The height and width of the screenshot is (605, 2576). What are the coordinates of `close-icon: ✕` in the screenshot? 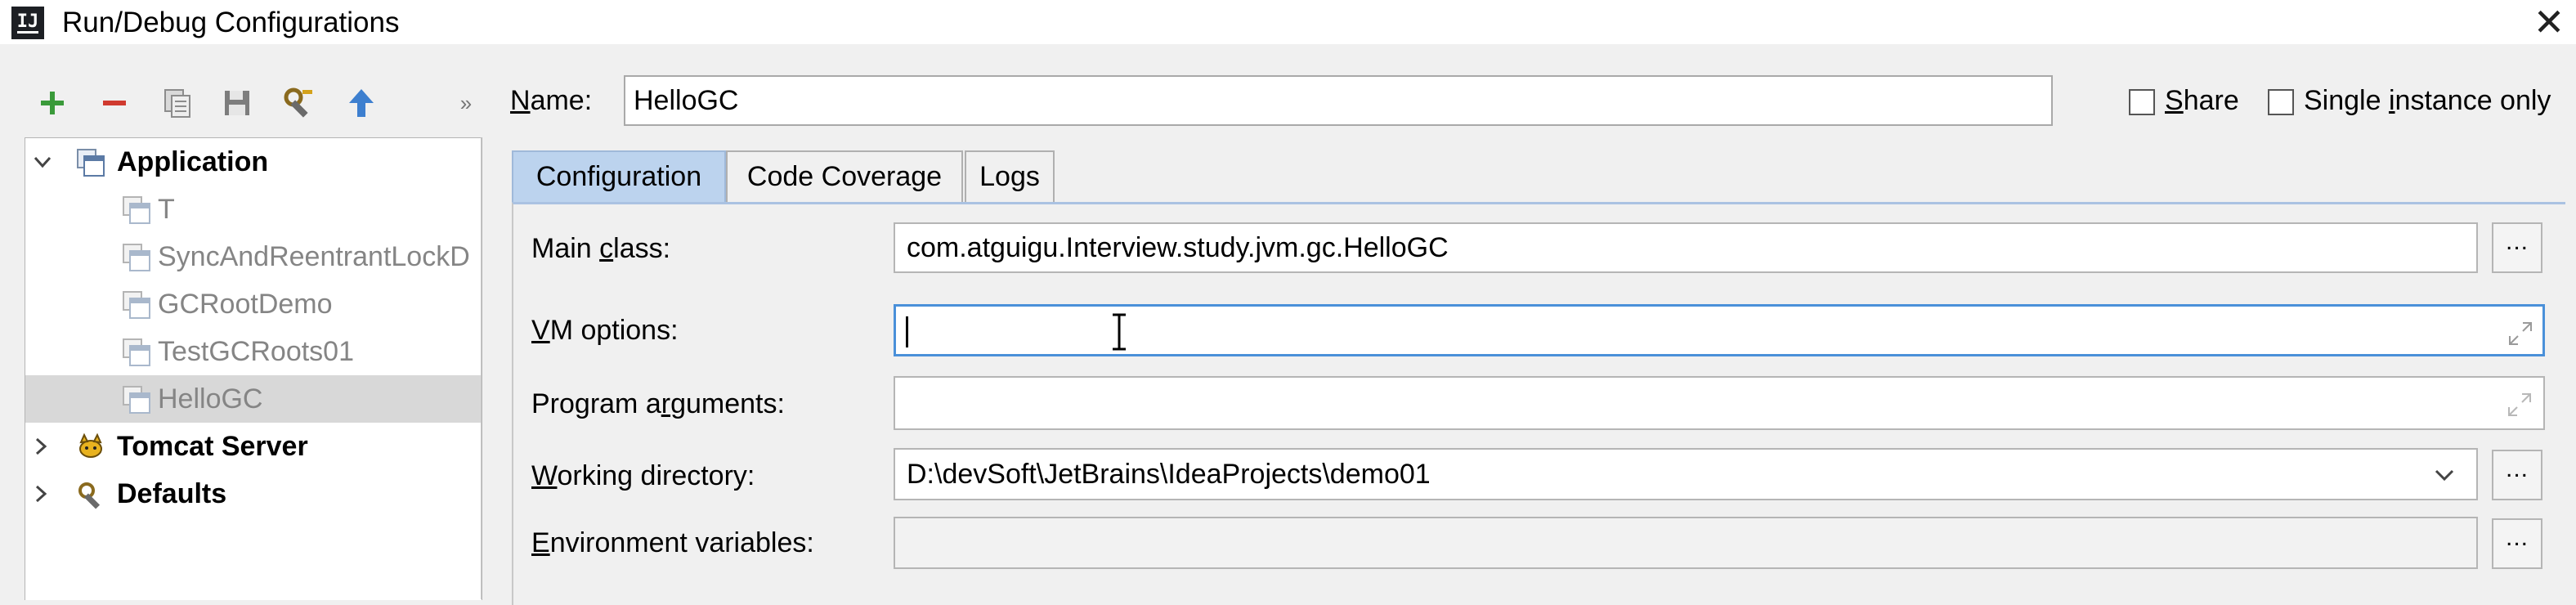 It's located at (2549, 22).